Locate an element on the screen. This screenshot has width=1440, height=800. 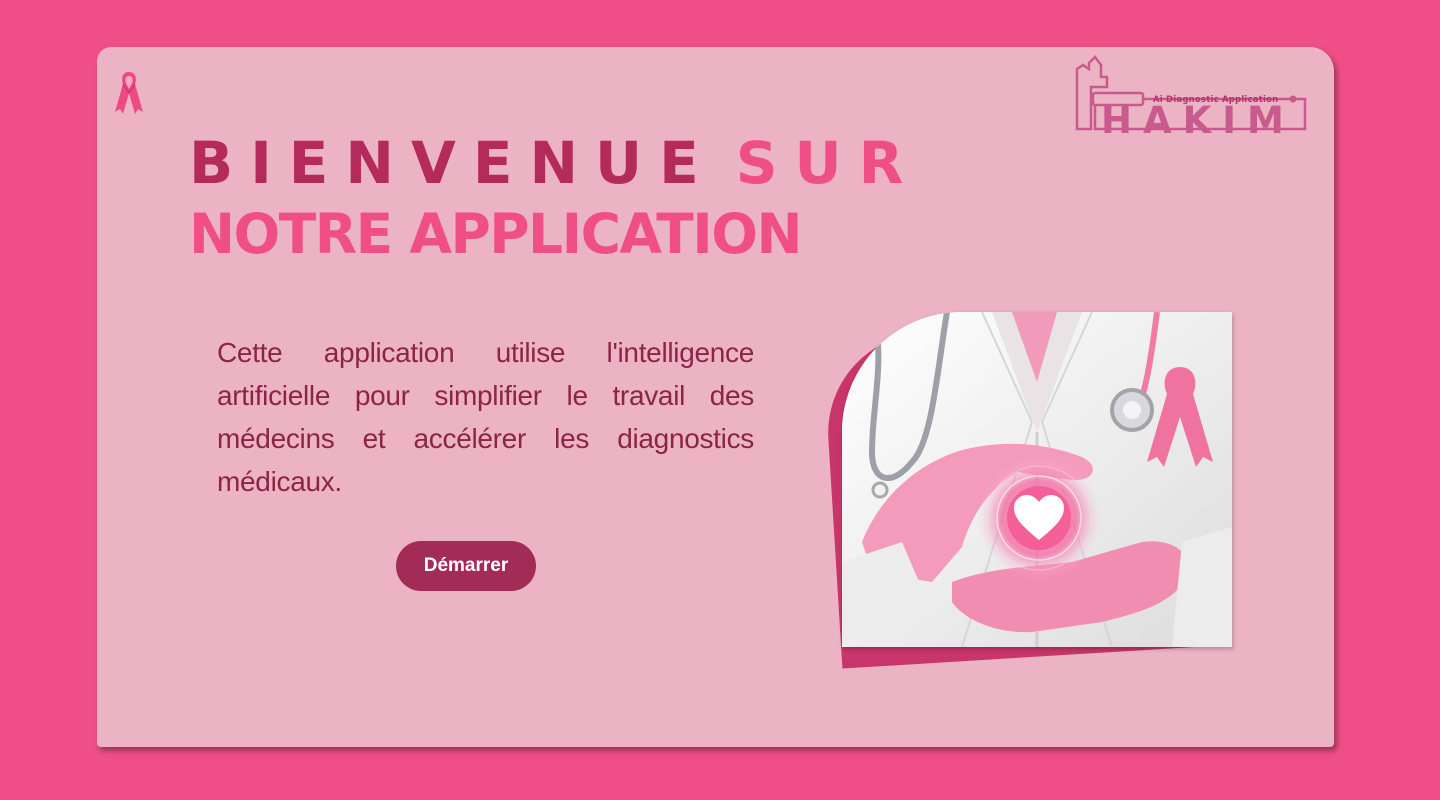
start-button: Démarrer is located at coordinates (466, 566).